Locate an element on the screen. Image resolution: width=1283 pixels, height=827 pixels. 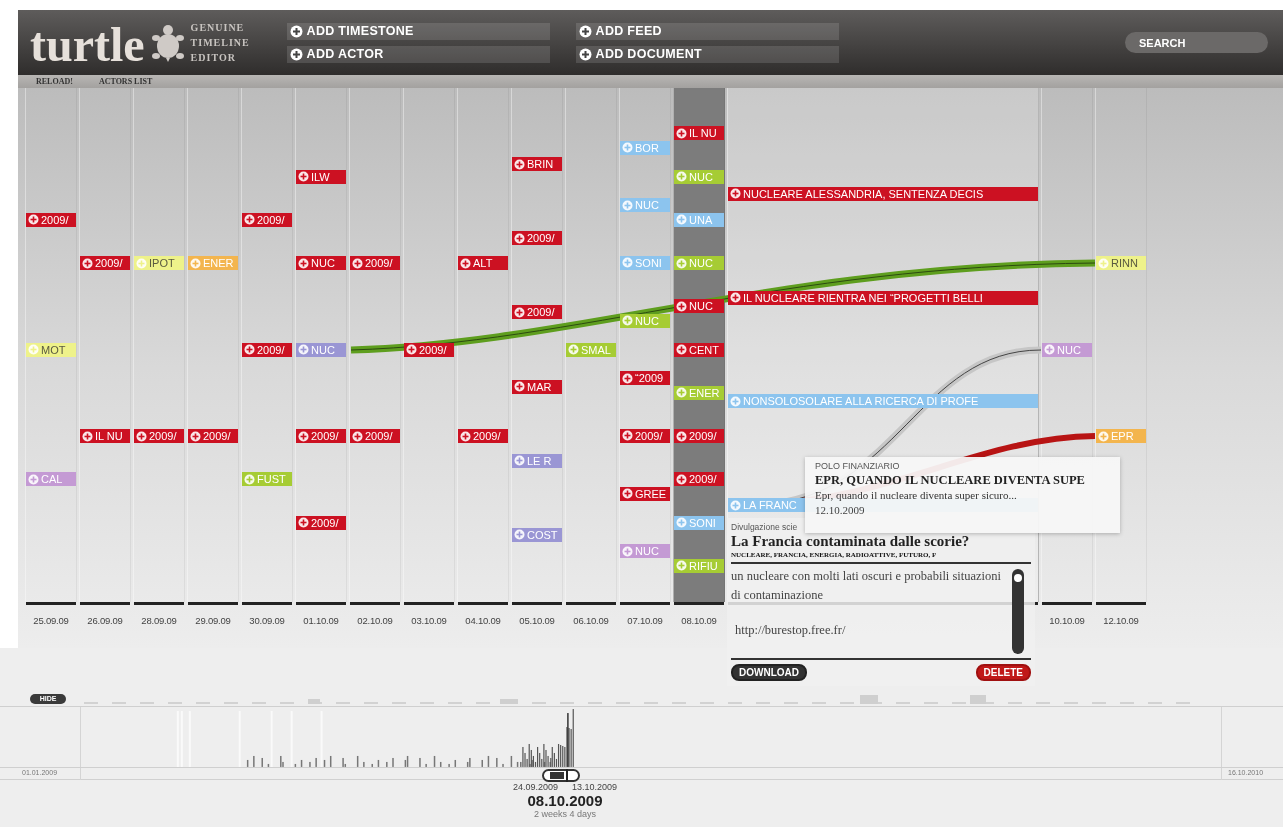
tagline: TIMELINE is located at coordinates (220, 43).